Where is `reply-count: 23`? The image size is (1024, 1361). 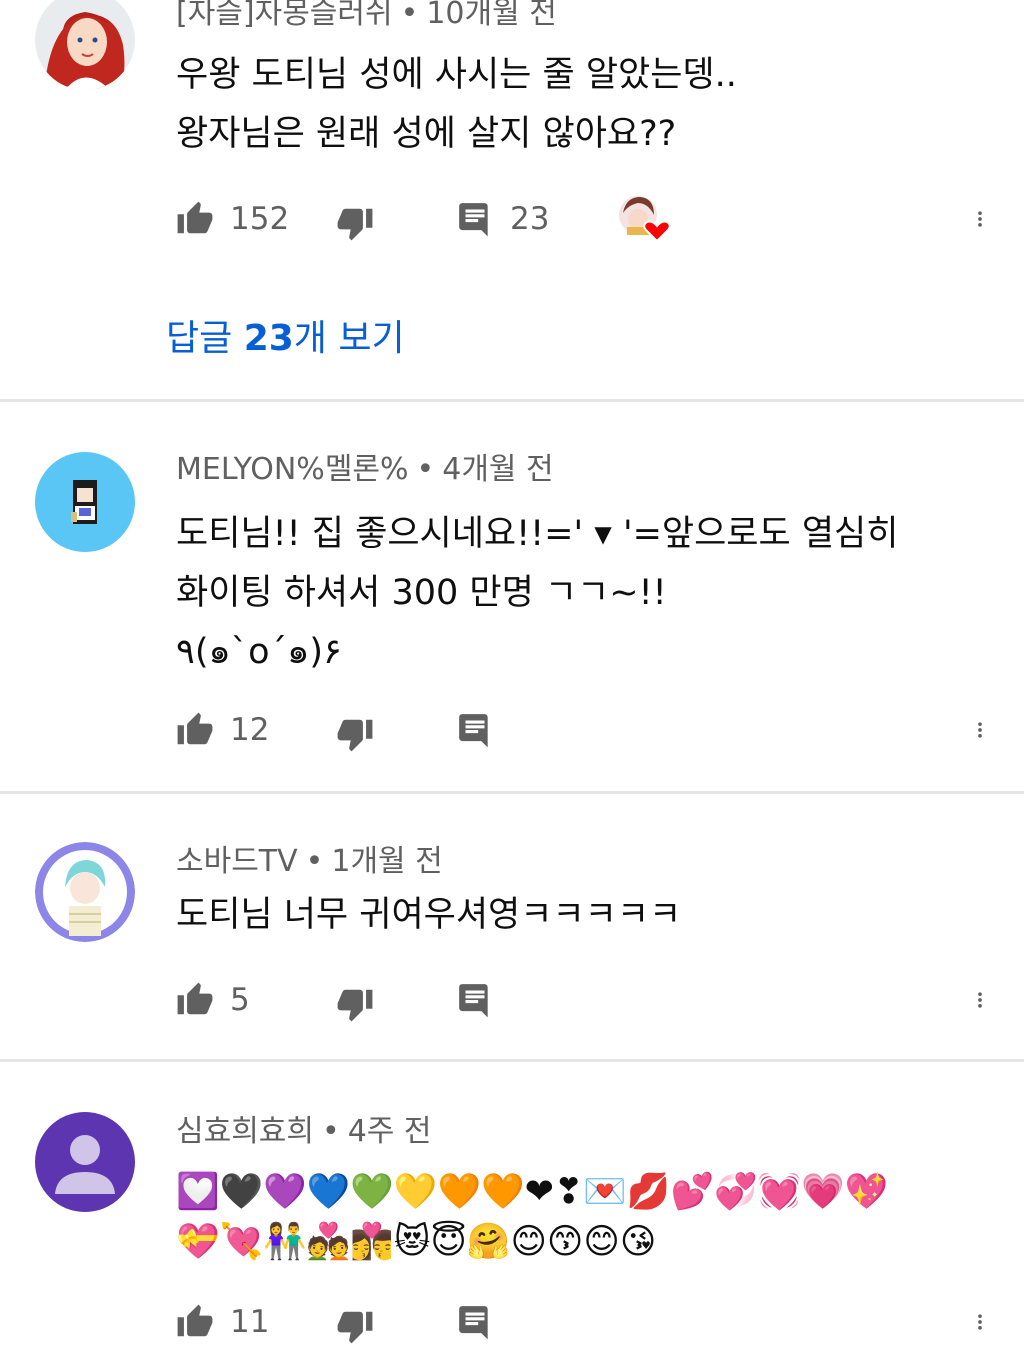
reply-count: 23 is located at coordinates (530, 219).